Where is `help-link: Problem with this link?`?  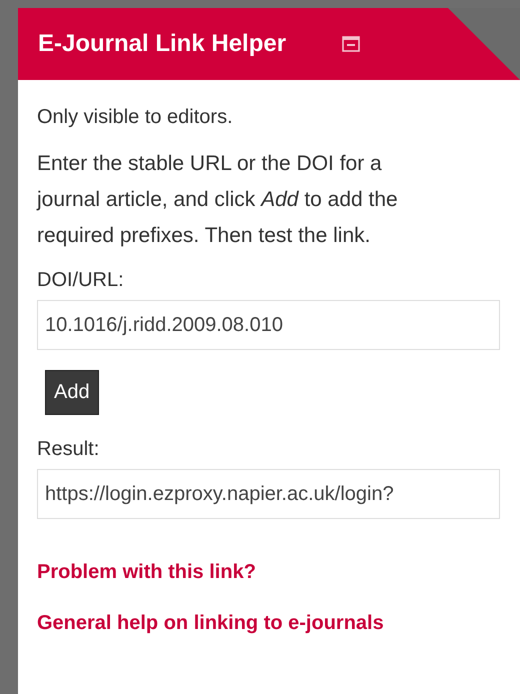
help-link: Problem with this link? is located at coordinates (146, 572).